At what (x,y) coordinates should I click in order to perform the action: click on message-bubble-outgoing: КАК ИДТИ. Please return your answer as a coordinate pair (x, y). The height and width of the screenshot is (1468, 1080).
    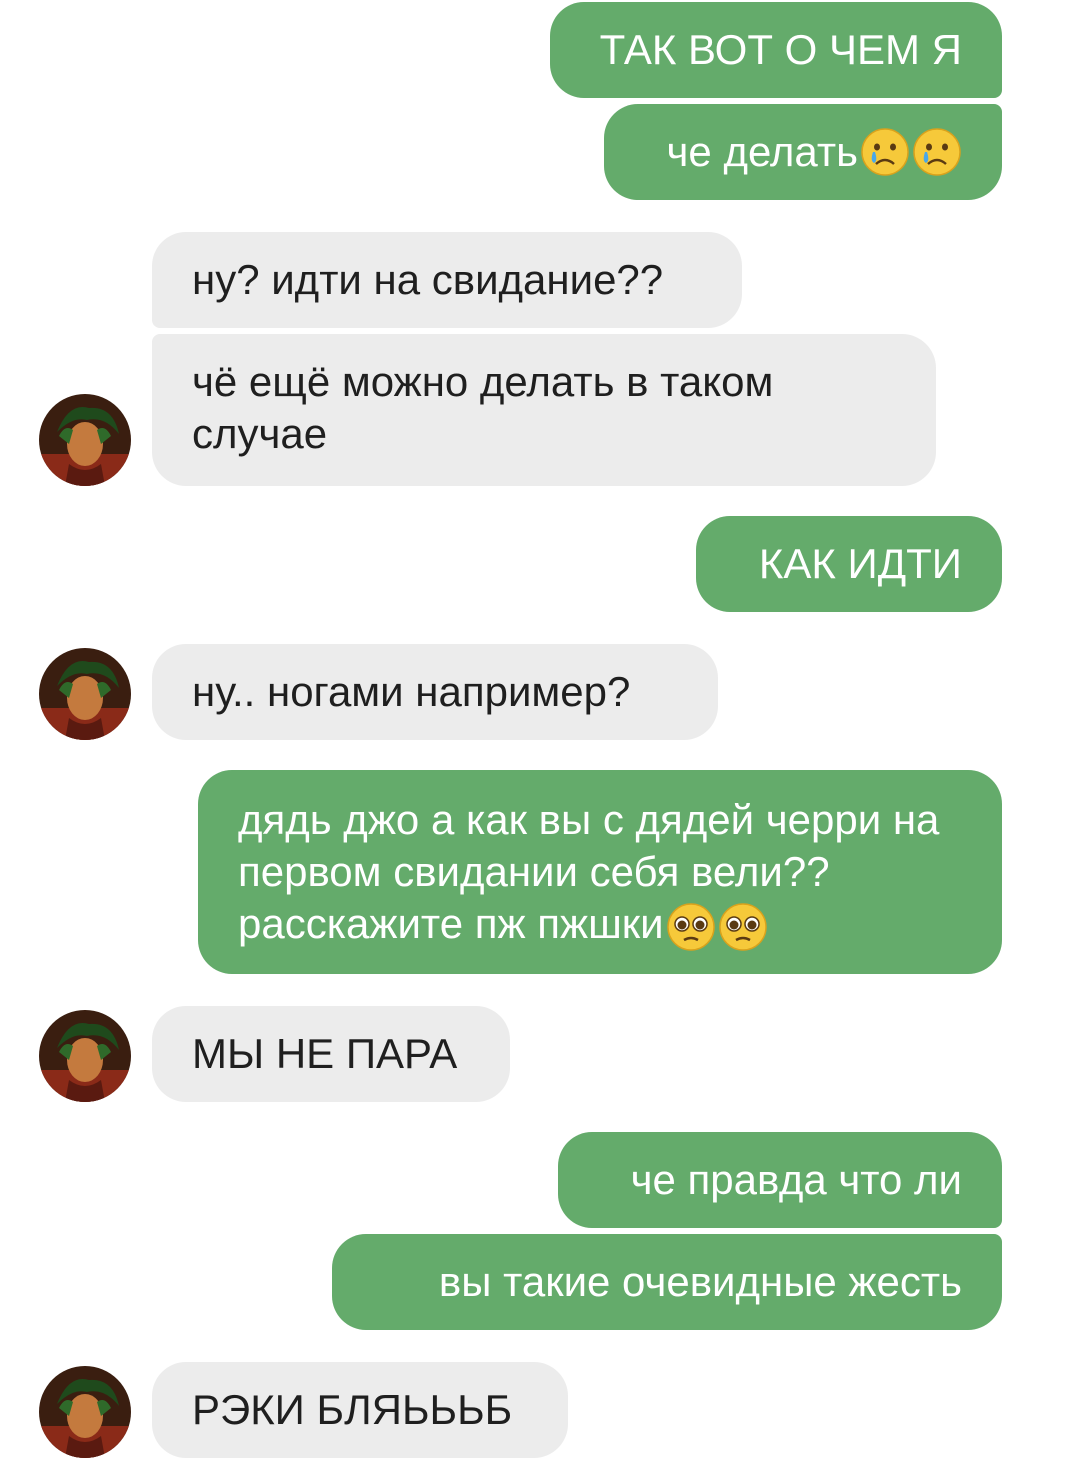
    Looking at the image, I should click on (849, 564).